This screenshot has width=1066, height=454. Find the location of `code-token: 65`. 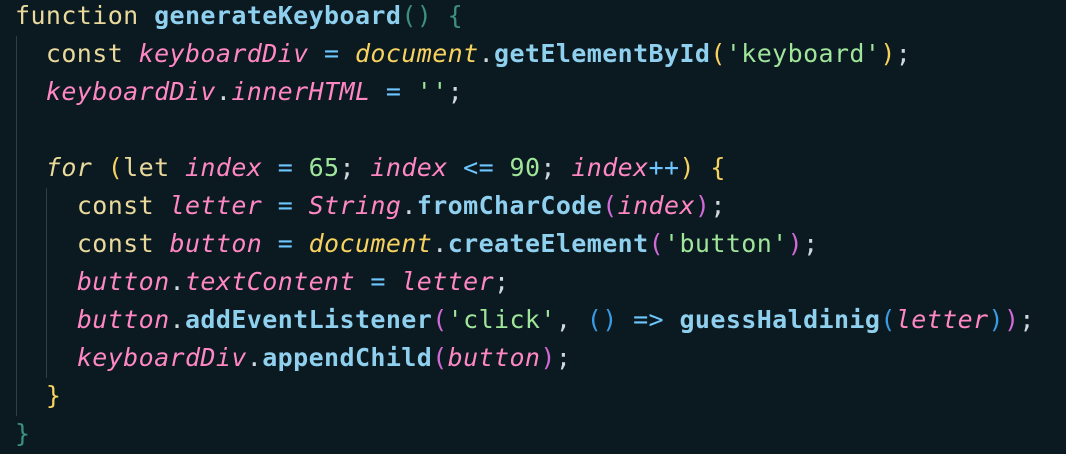

code-token: 65 is located at coordinates (324, 167).